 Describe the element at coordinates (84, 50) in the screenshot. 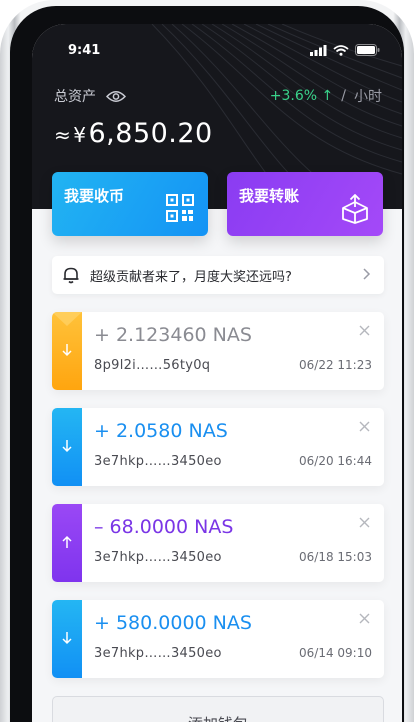

I see `status-time: 9:41` at that location.